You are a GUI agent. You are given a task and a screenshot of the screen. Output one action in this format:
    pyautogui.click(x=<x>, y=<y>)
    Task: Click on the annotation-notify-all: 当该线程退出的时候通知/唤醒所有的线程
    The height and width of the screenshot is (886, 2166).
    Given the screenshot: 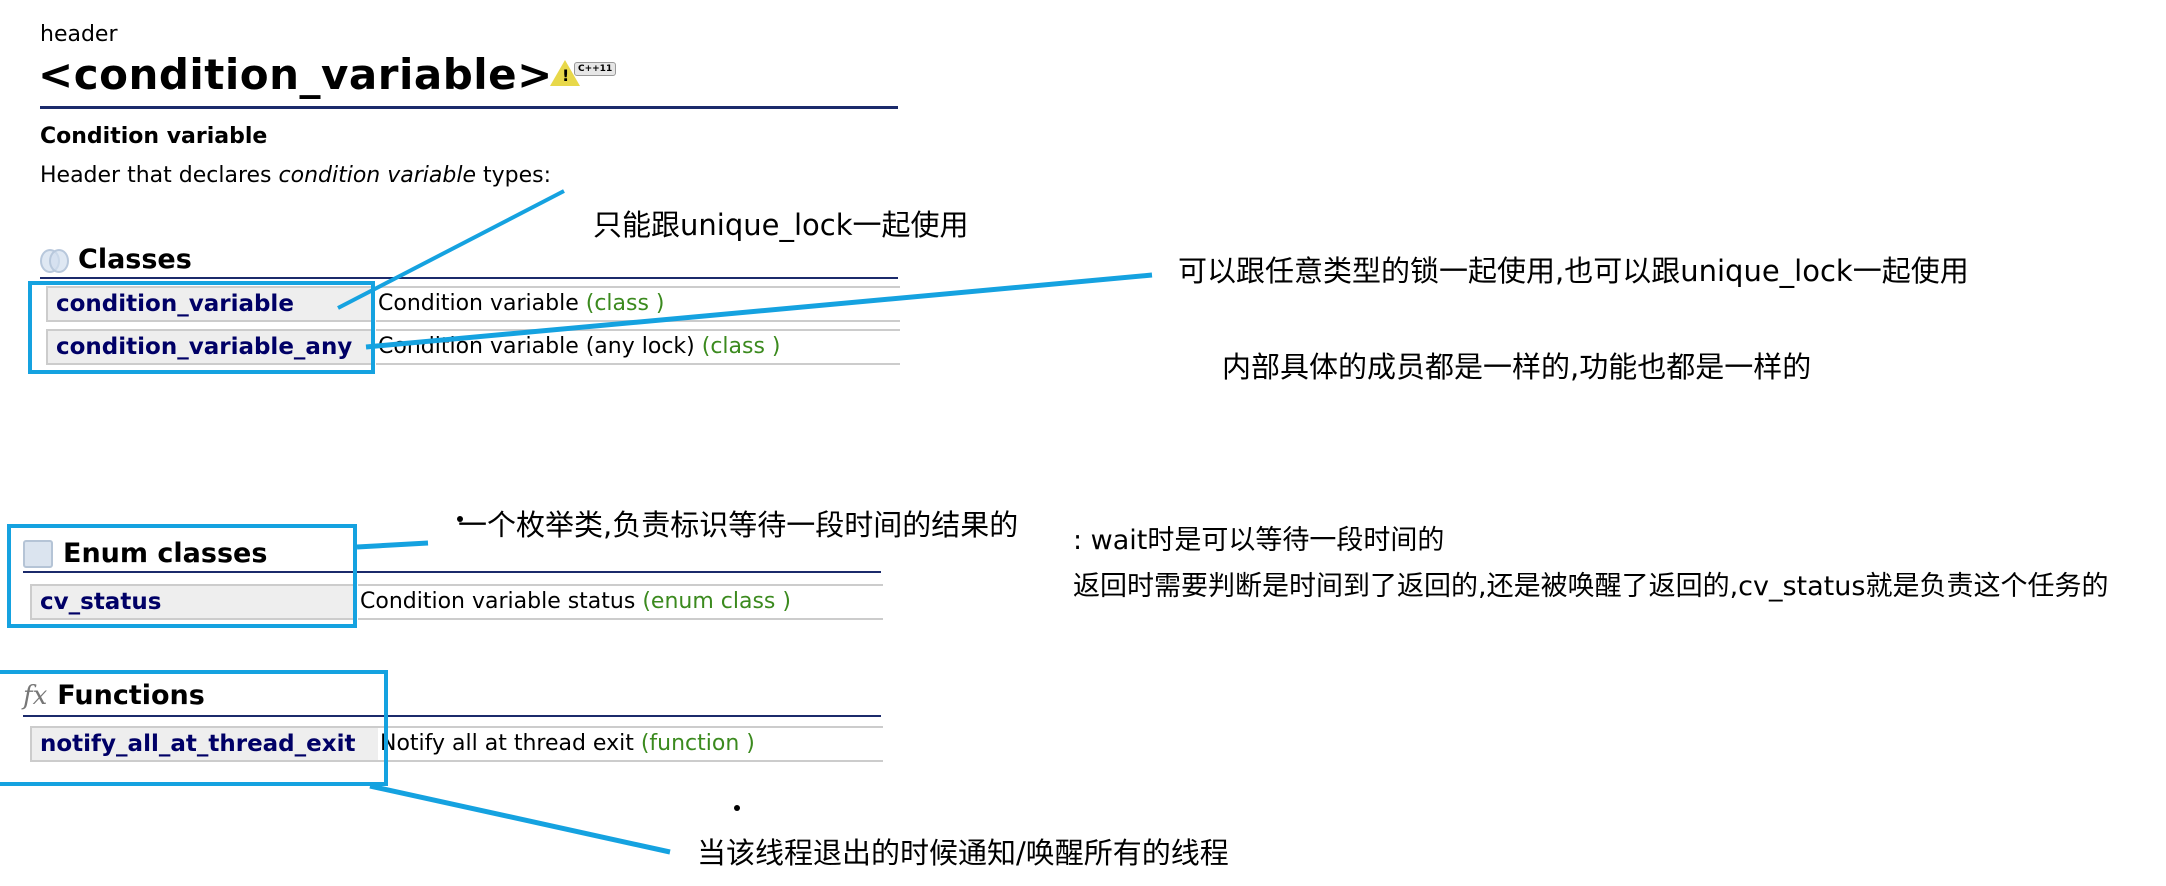 What is the action you would take?
    pyautogui.click(x=963, y=853)
    